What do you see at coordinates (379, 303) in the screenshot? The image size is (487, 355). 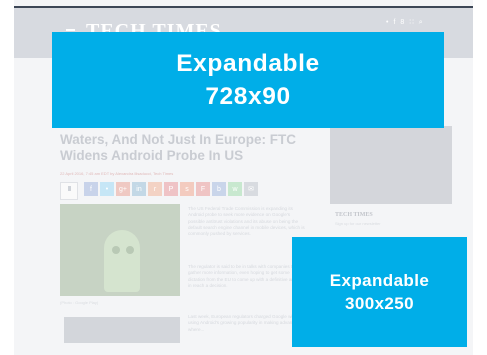 I see `ad-size: 300x250` at bounding box center [379, 303].